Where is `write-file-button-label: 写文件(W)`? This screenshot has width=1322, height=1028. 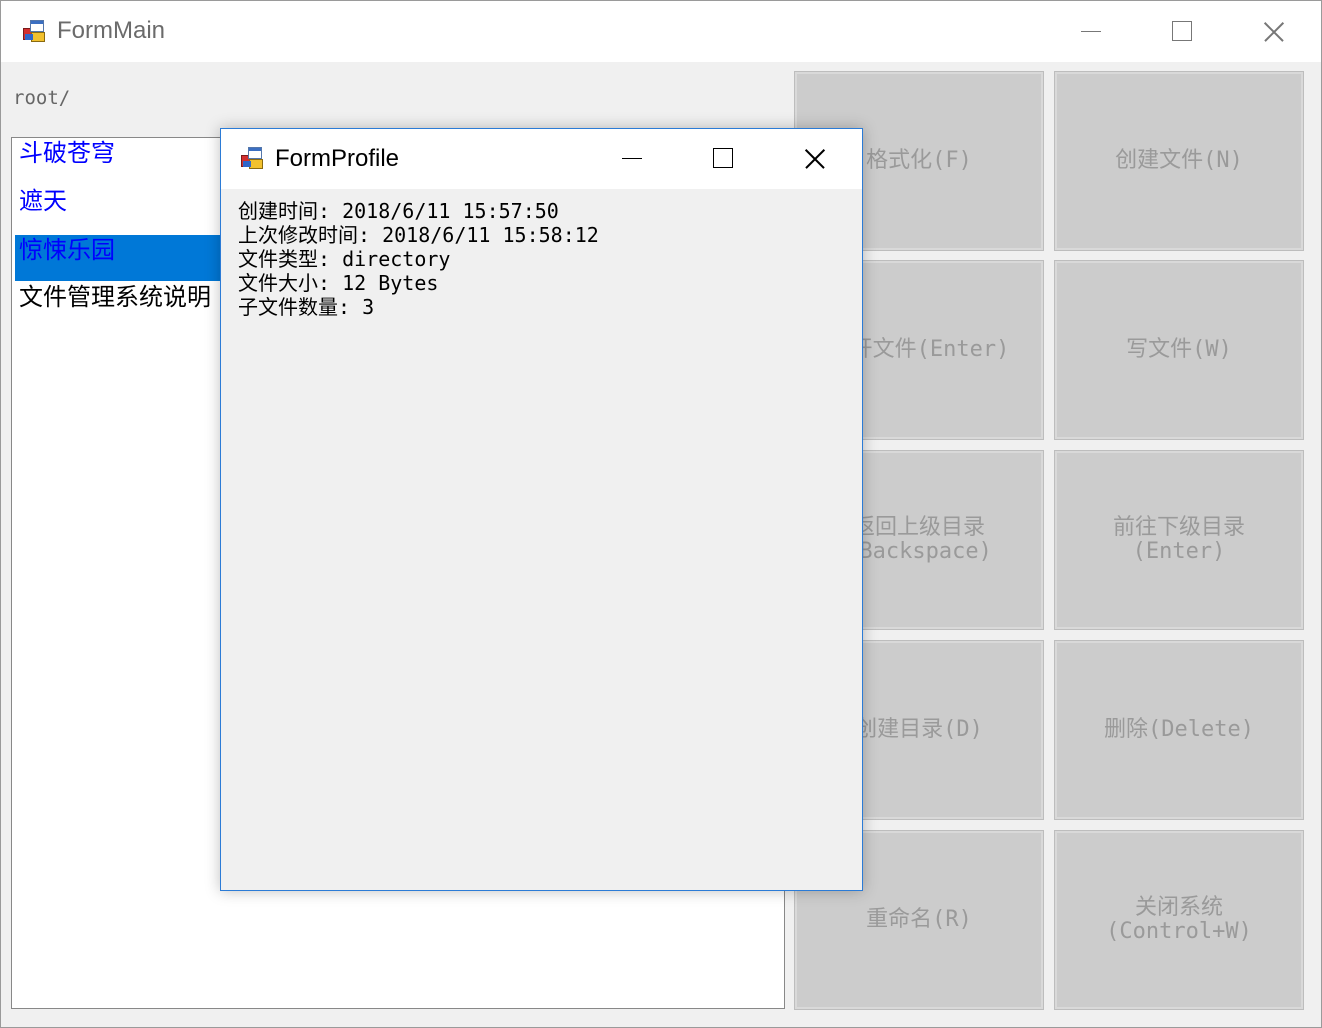
write-file-button-label: 写文件(W) is located at coordinates (1179, 349).